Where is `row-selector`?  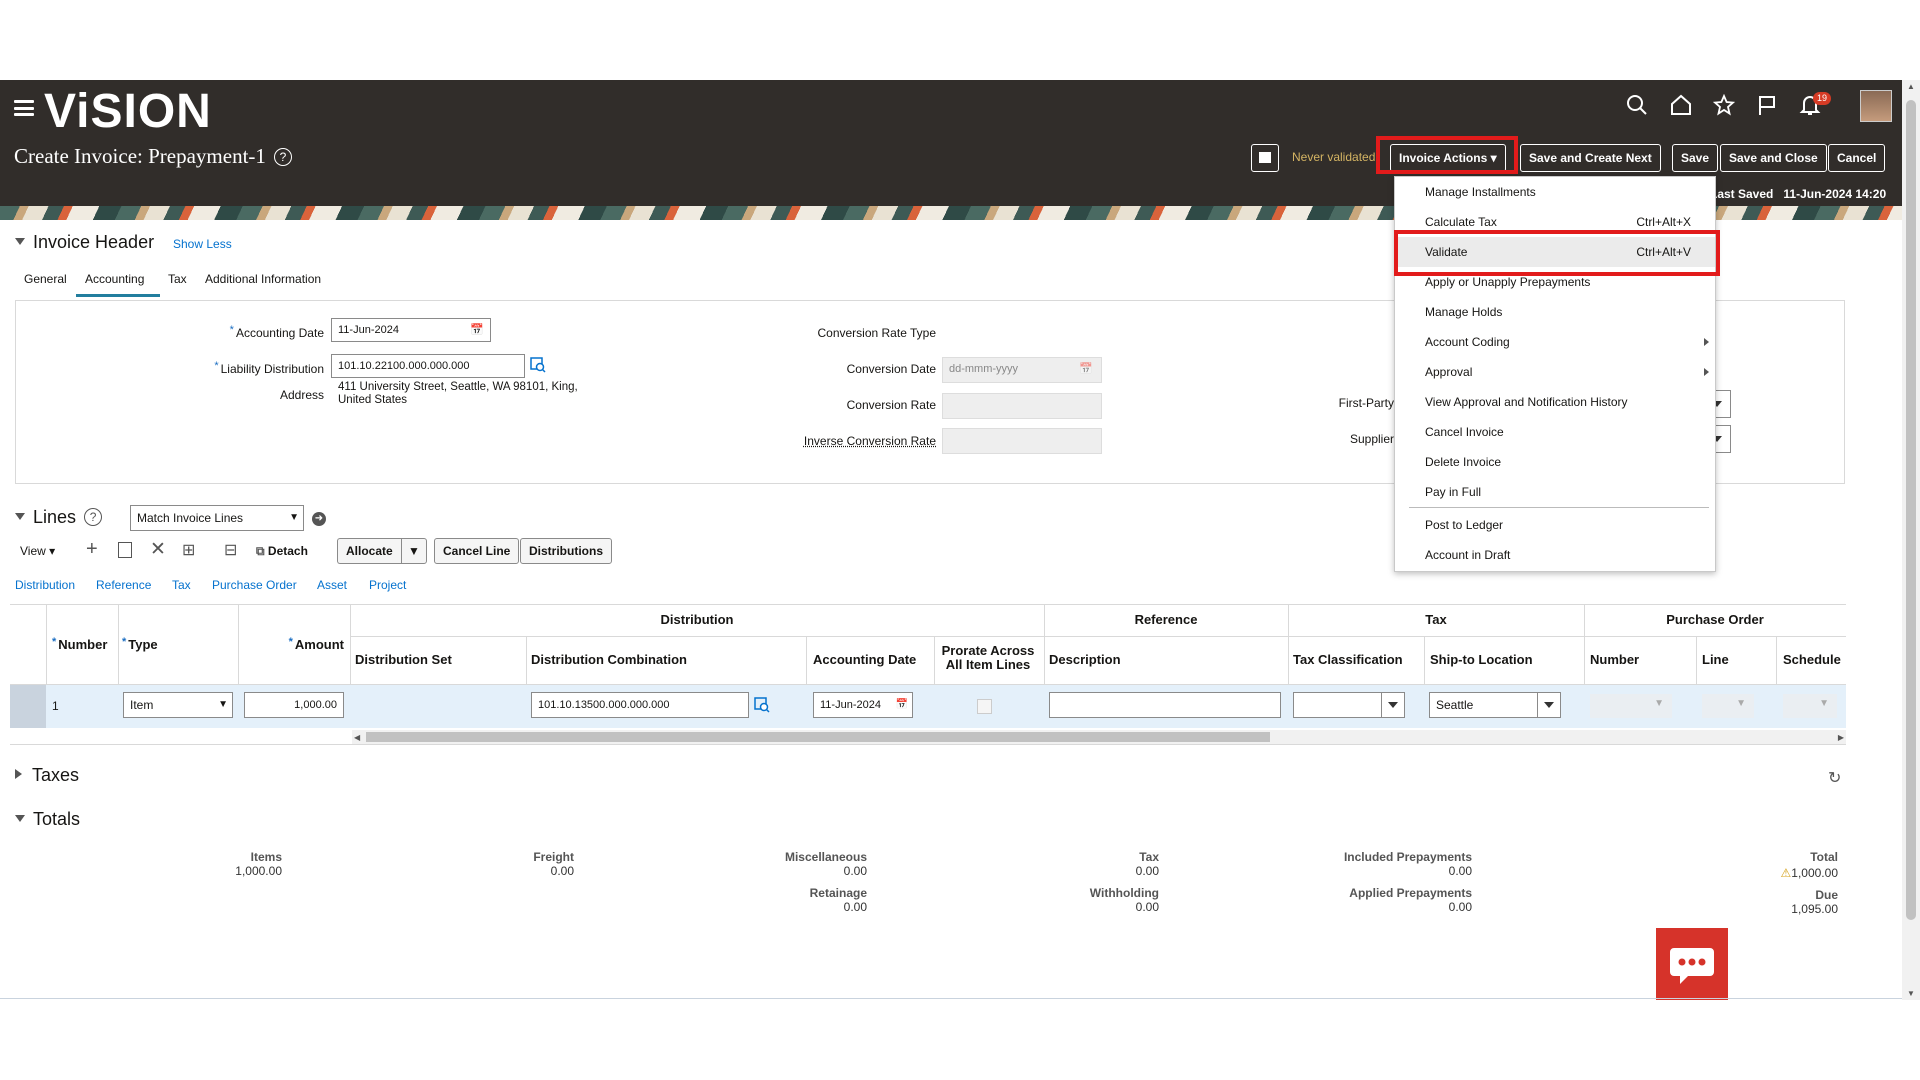 row-selector is located at coordinates (28, 706).